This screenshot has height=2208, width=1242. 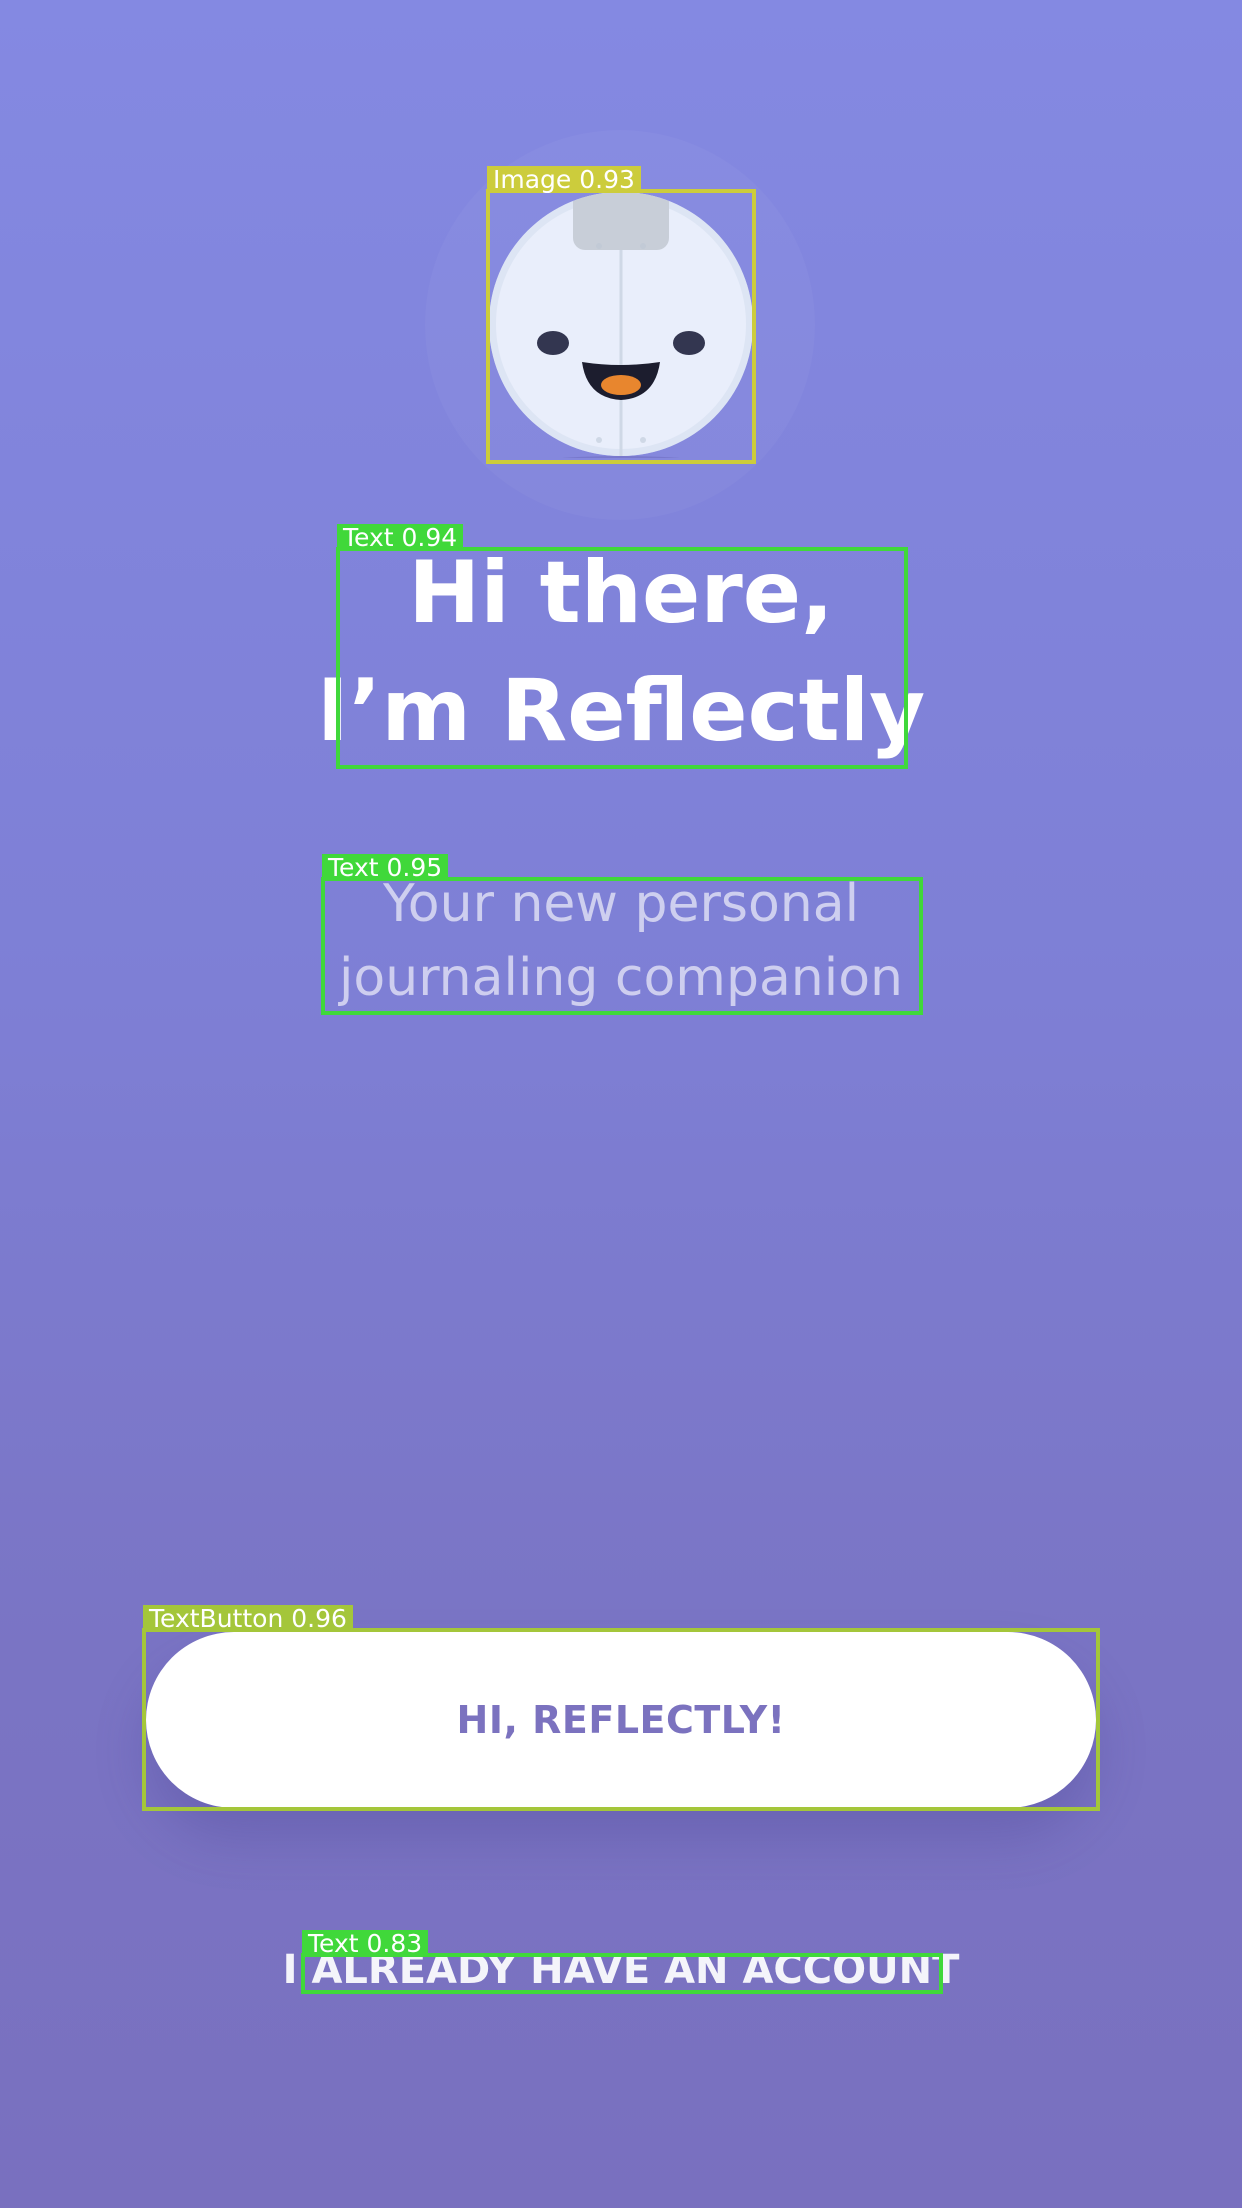 I want to click on detection-tag-button: TextButton 0.96, so click(x=248, y=1618).